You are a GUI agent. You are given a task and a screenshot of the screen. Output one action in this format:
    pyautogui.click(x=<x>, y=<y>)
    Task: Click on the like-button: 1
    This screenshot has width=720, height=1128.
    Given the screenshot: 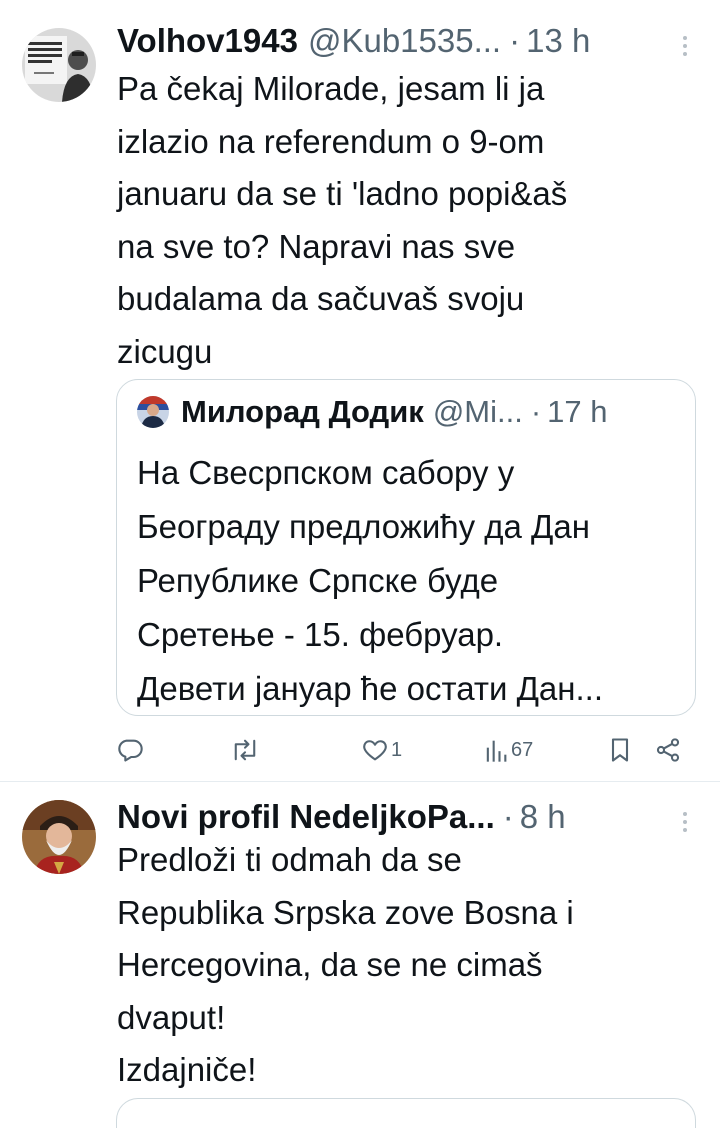 What is the action you would take?
    pyautogui.click(x=381, y=750)
    